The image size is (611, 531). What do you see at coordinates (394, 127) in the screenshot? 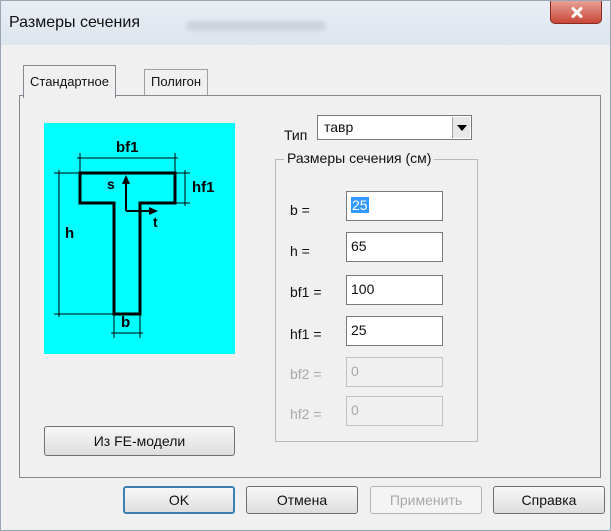
I see `type-select: тавр` at bounding box center [394, 127].